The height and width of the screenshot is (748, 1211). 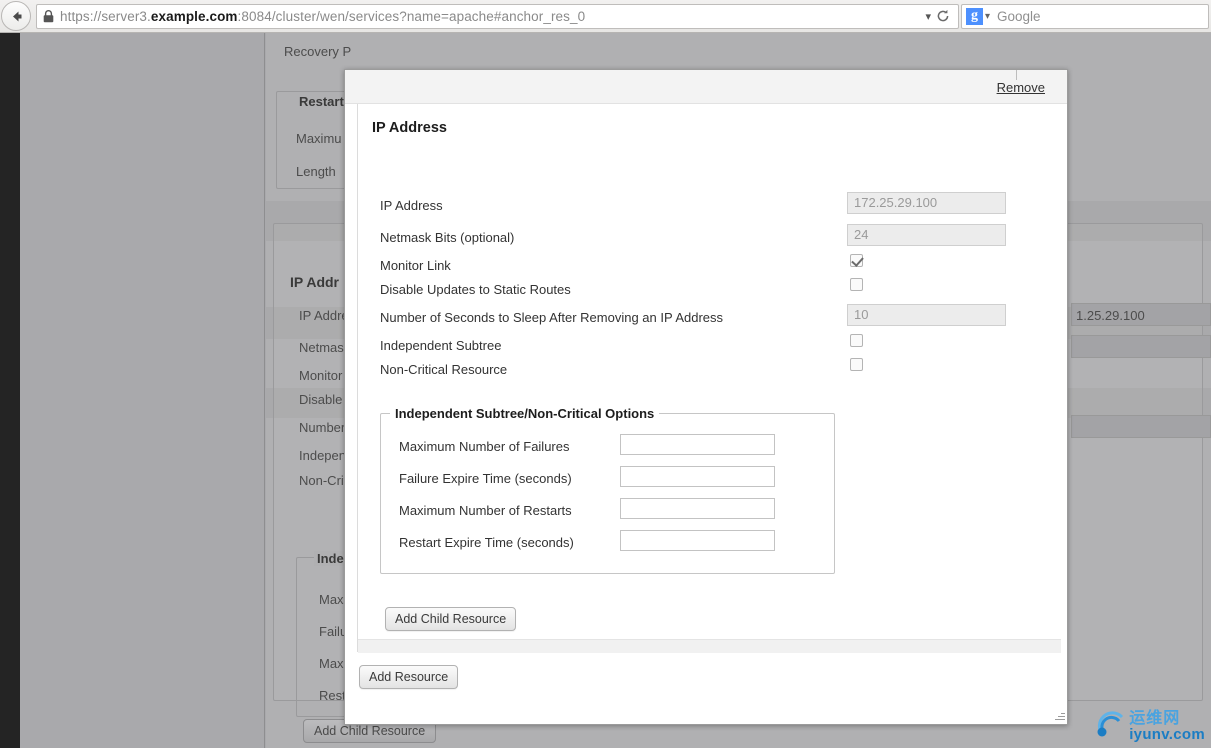 I want to click on bg-subtree-field-0: Maxi, so click(x=333, y=599).